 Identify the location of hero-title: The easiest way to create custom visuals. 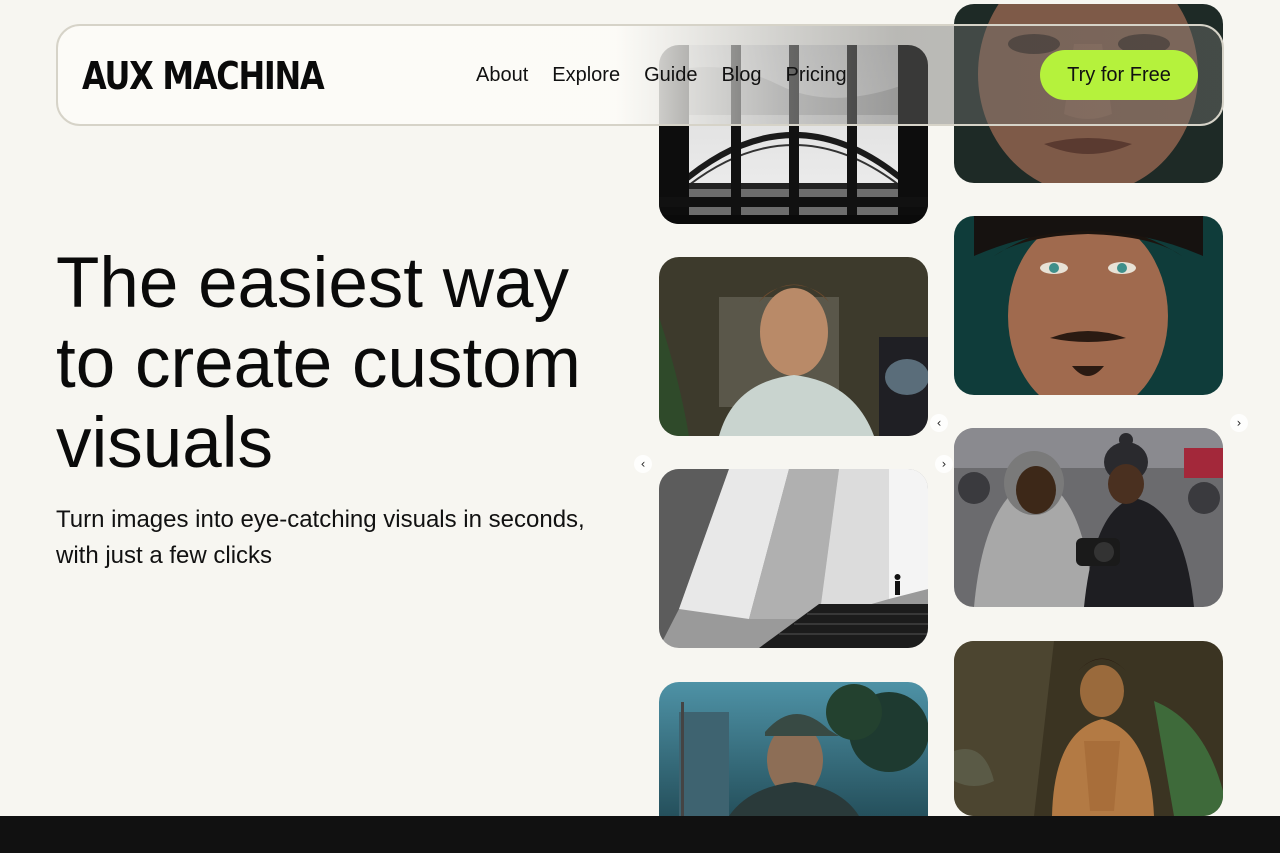
(318, 363).